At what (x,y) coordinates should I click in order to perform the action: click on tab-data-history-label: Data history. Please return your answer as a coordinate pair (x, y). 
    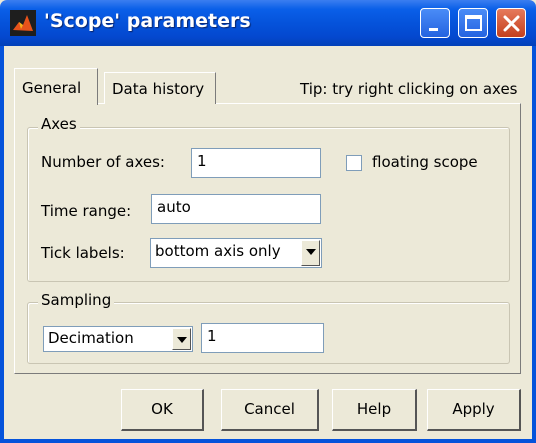
    Looking at the image, I should click on (158, 89).